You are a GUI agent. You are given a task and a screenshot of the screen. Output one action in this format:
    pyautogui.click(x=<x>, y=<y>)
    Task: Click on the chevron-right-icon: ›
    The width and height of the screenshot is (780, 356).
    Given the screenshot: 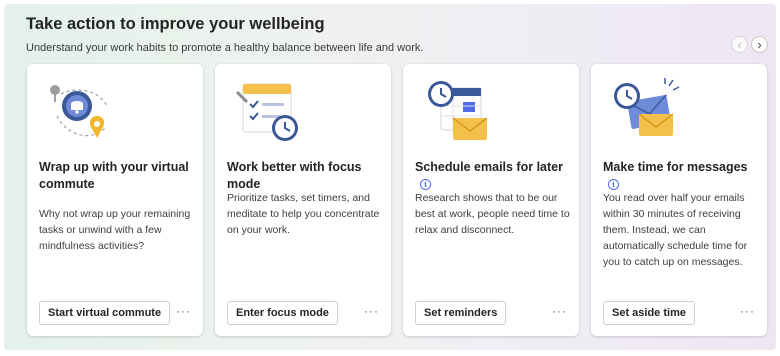 What is the action you would take?
    pyautogui.click(x=759, y=44)
    